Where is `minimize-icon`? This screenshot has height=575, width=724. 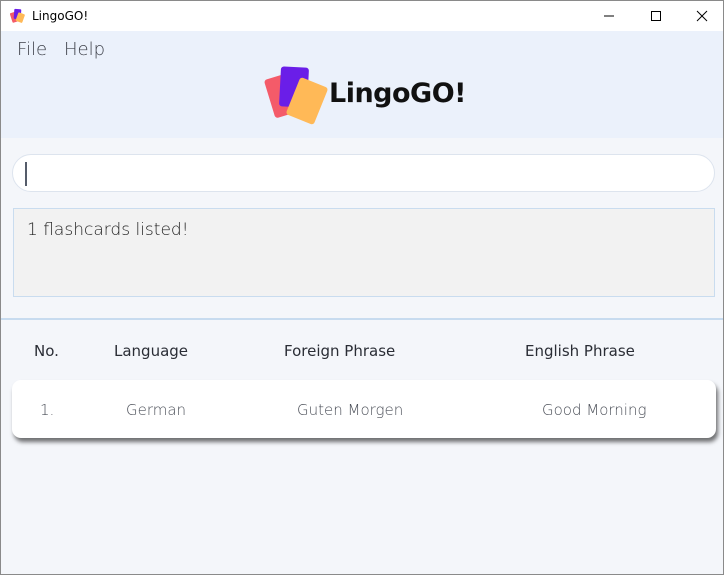
minimize-icon is located at coordinates (609, 16).